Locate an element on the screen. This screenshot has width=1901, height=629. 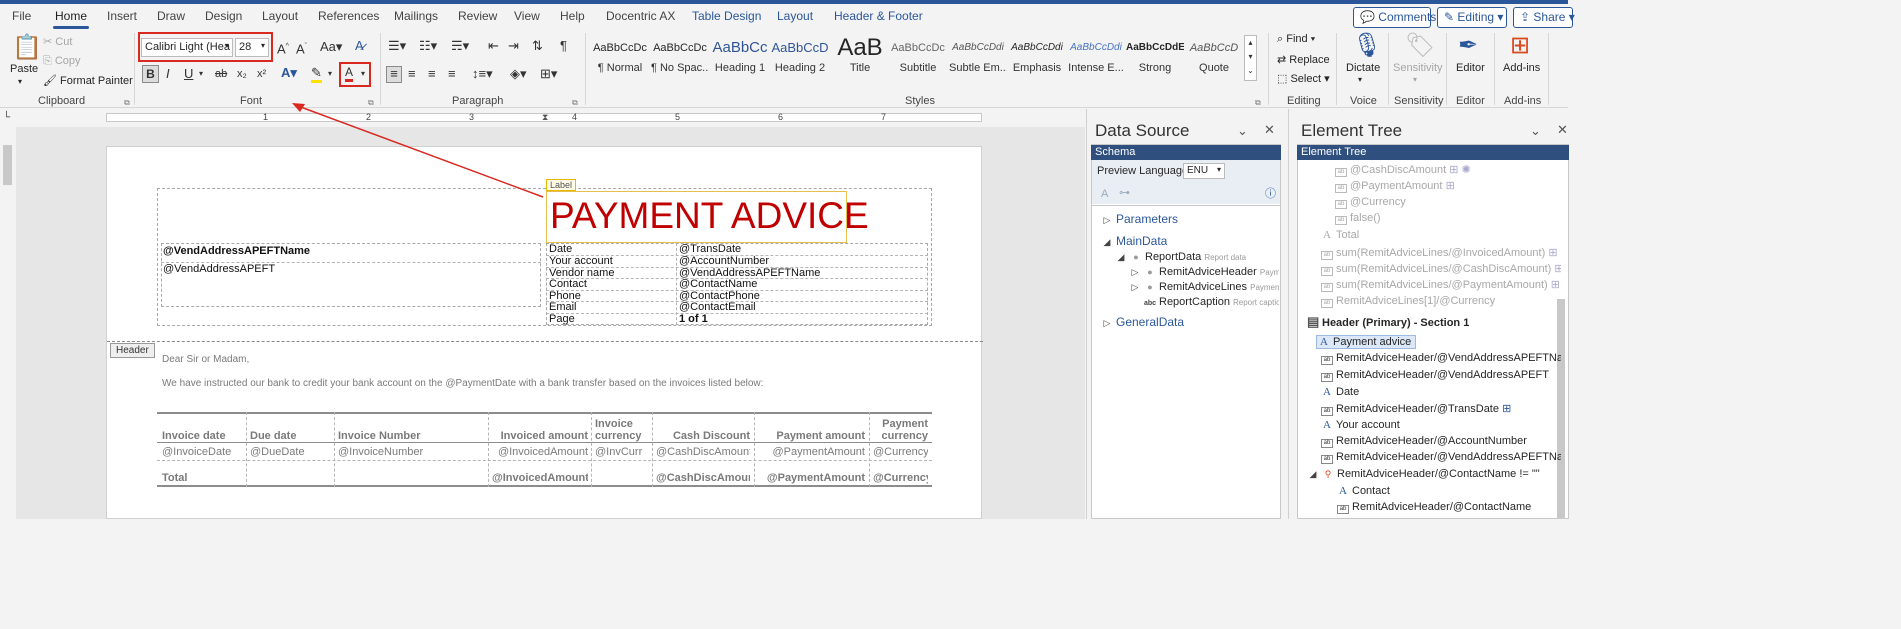
style-strong: AaBbCcDdE Strong is located at coordinates (1155, 59).